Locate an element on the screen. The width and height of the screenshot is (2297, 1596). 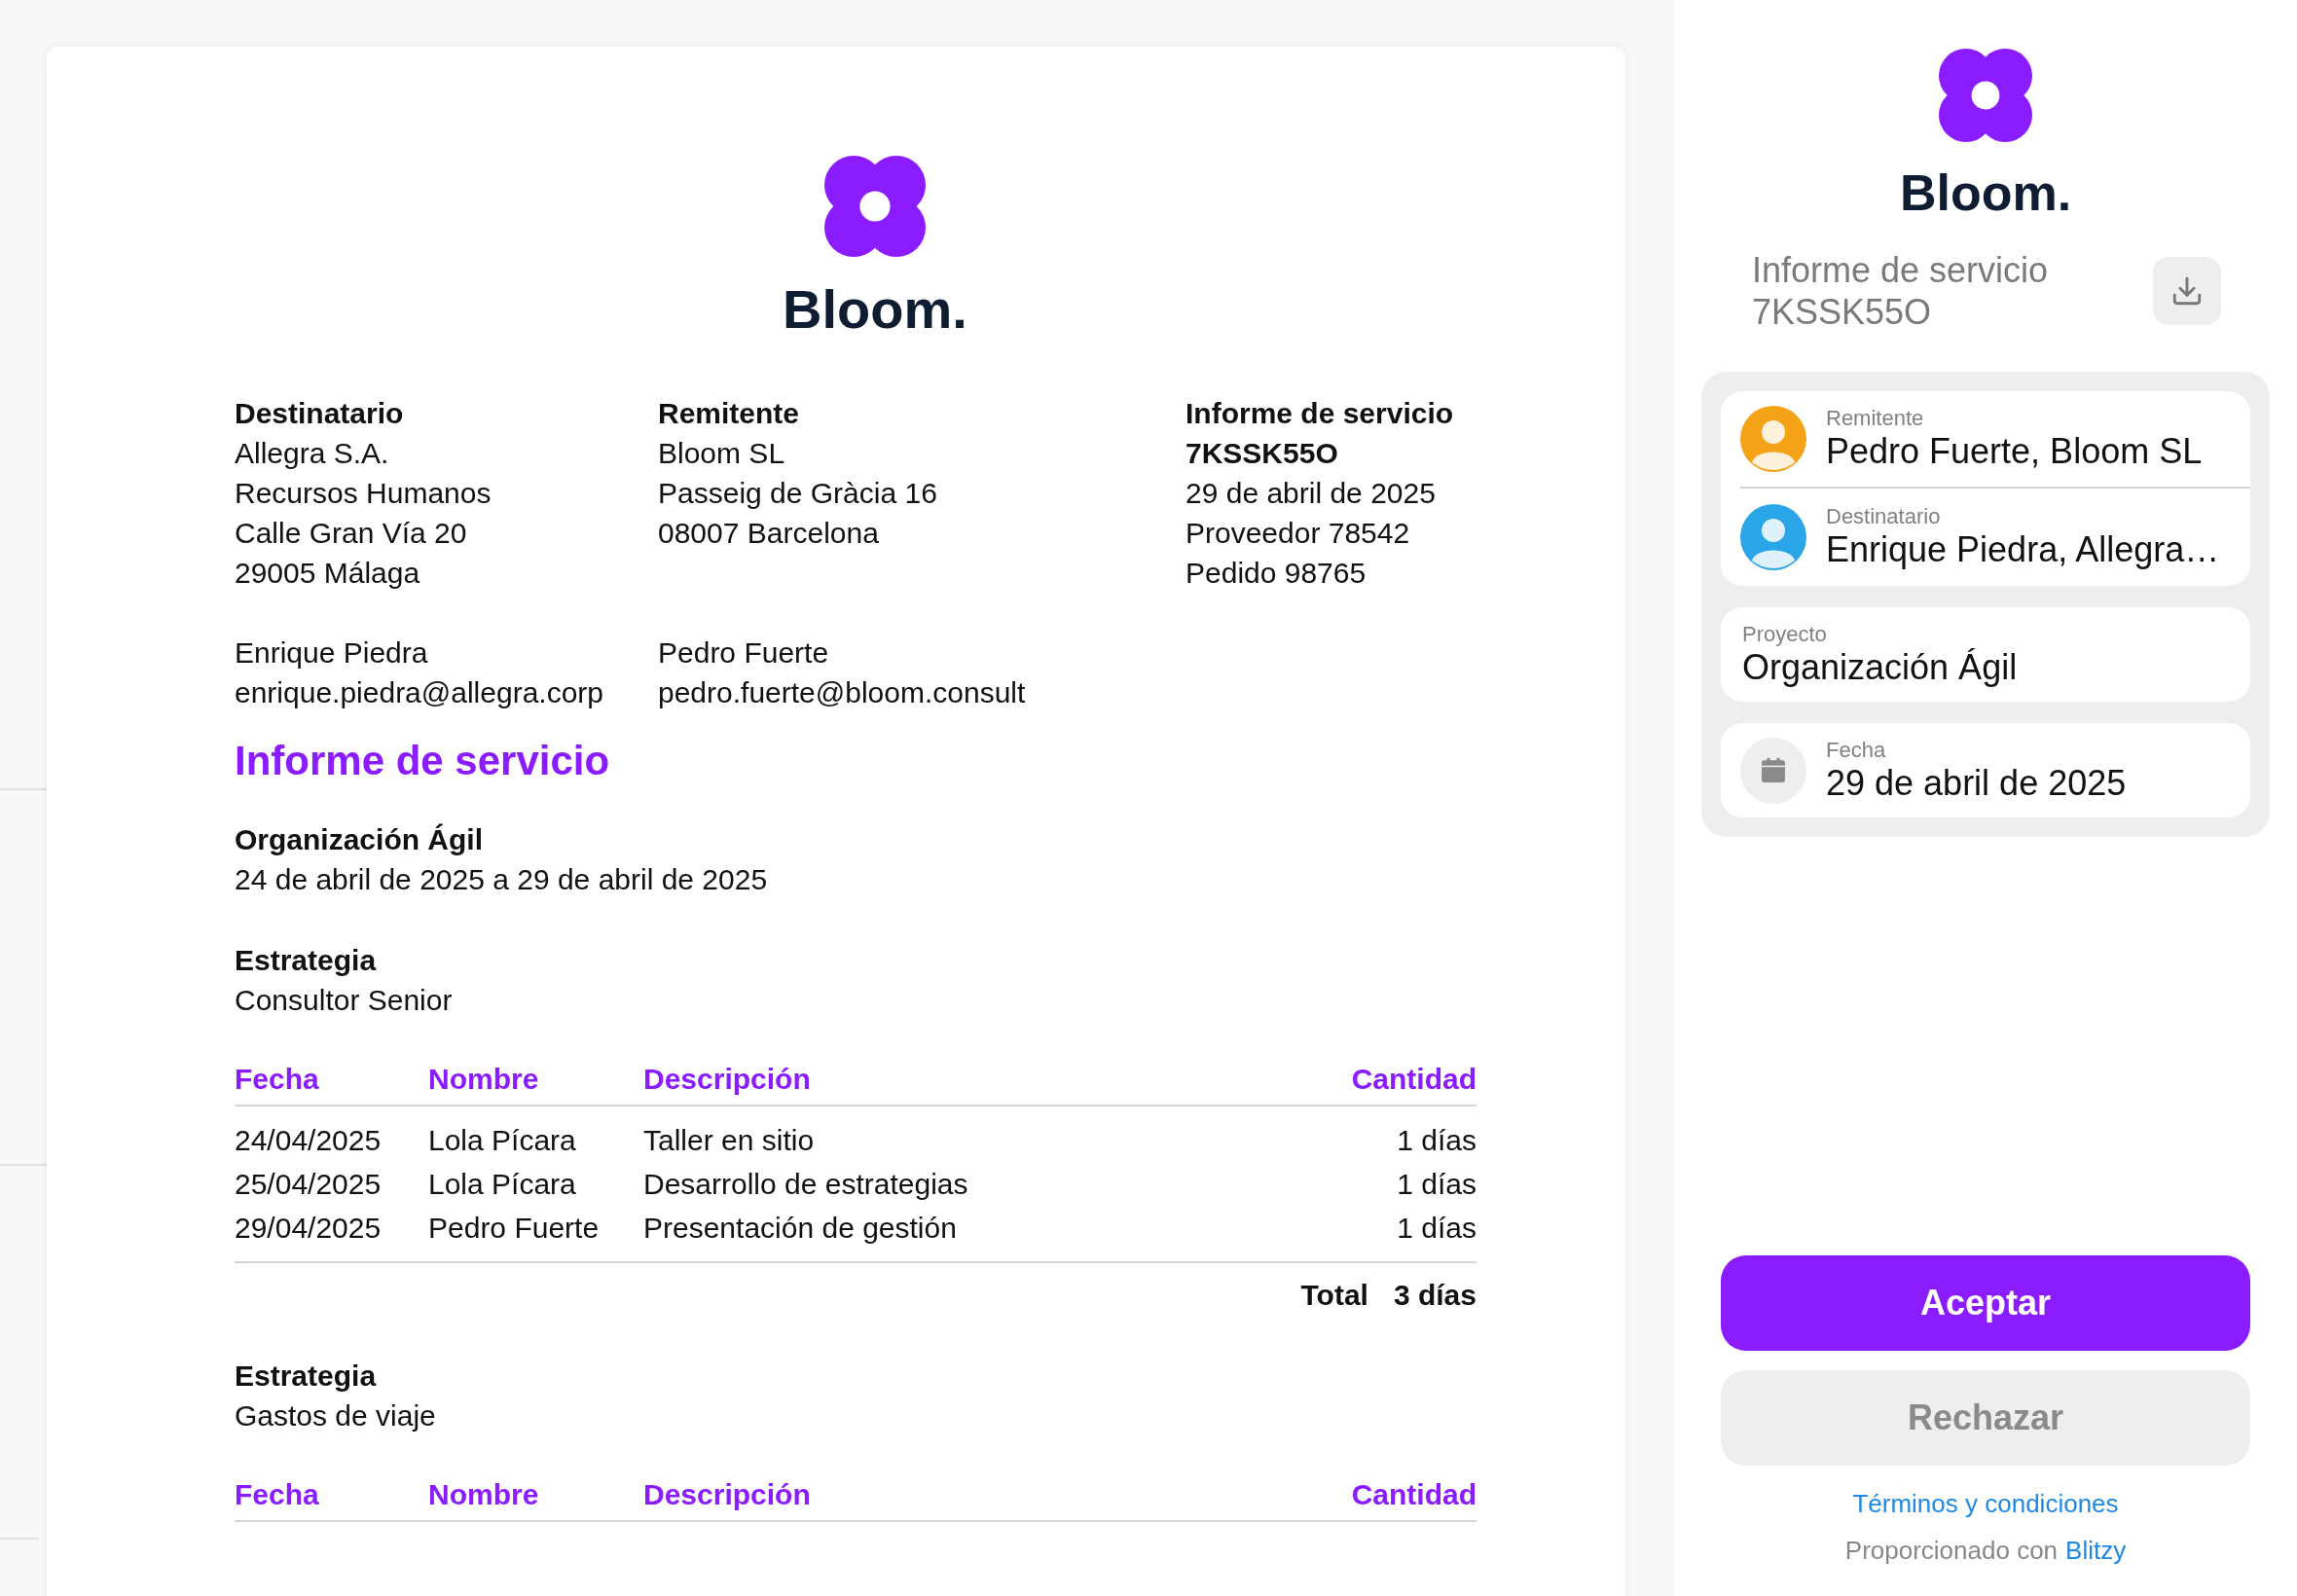
accept-button: Aceptar is located at coordinates (1986, 1303).